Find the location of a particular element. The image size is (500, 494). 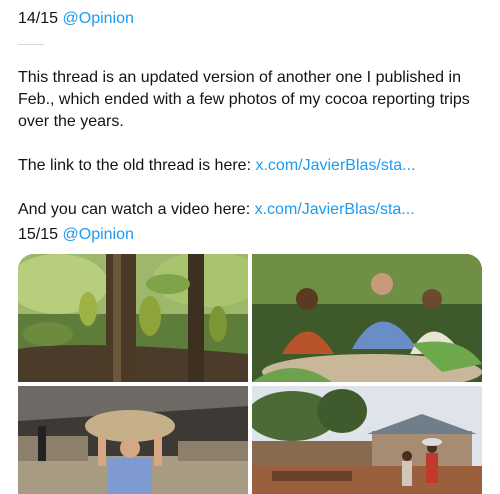

village-drying-beans-photo is located at coordinates (367, 440).